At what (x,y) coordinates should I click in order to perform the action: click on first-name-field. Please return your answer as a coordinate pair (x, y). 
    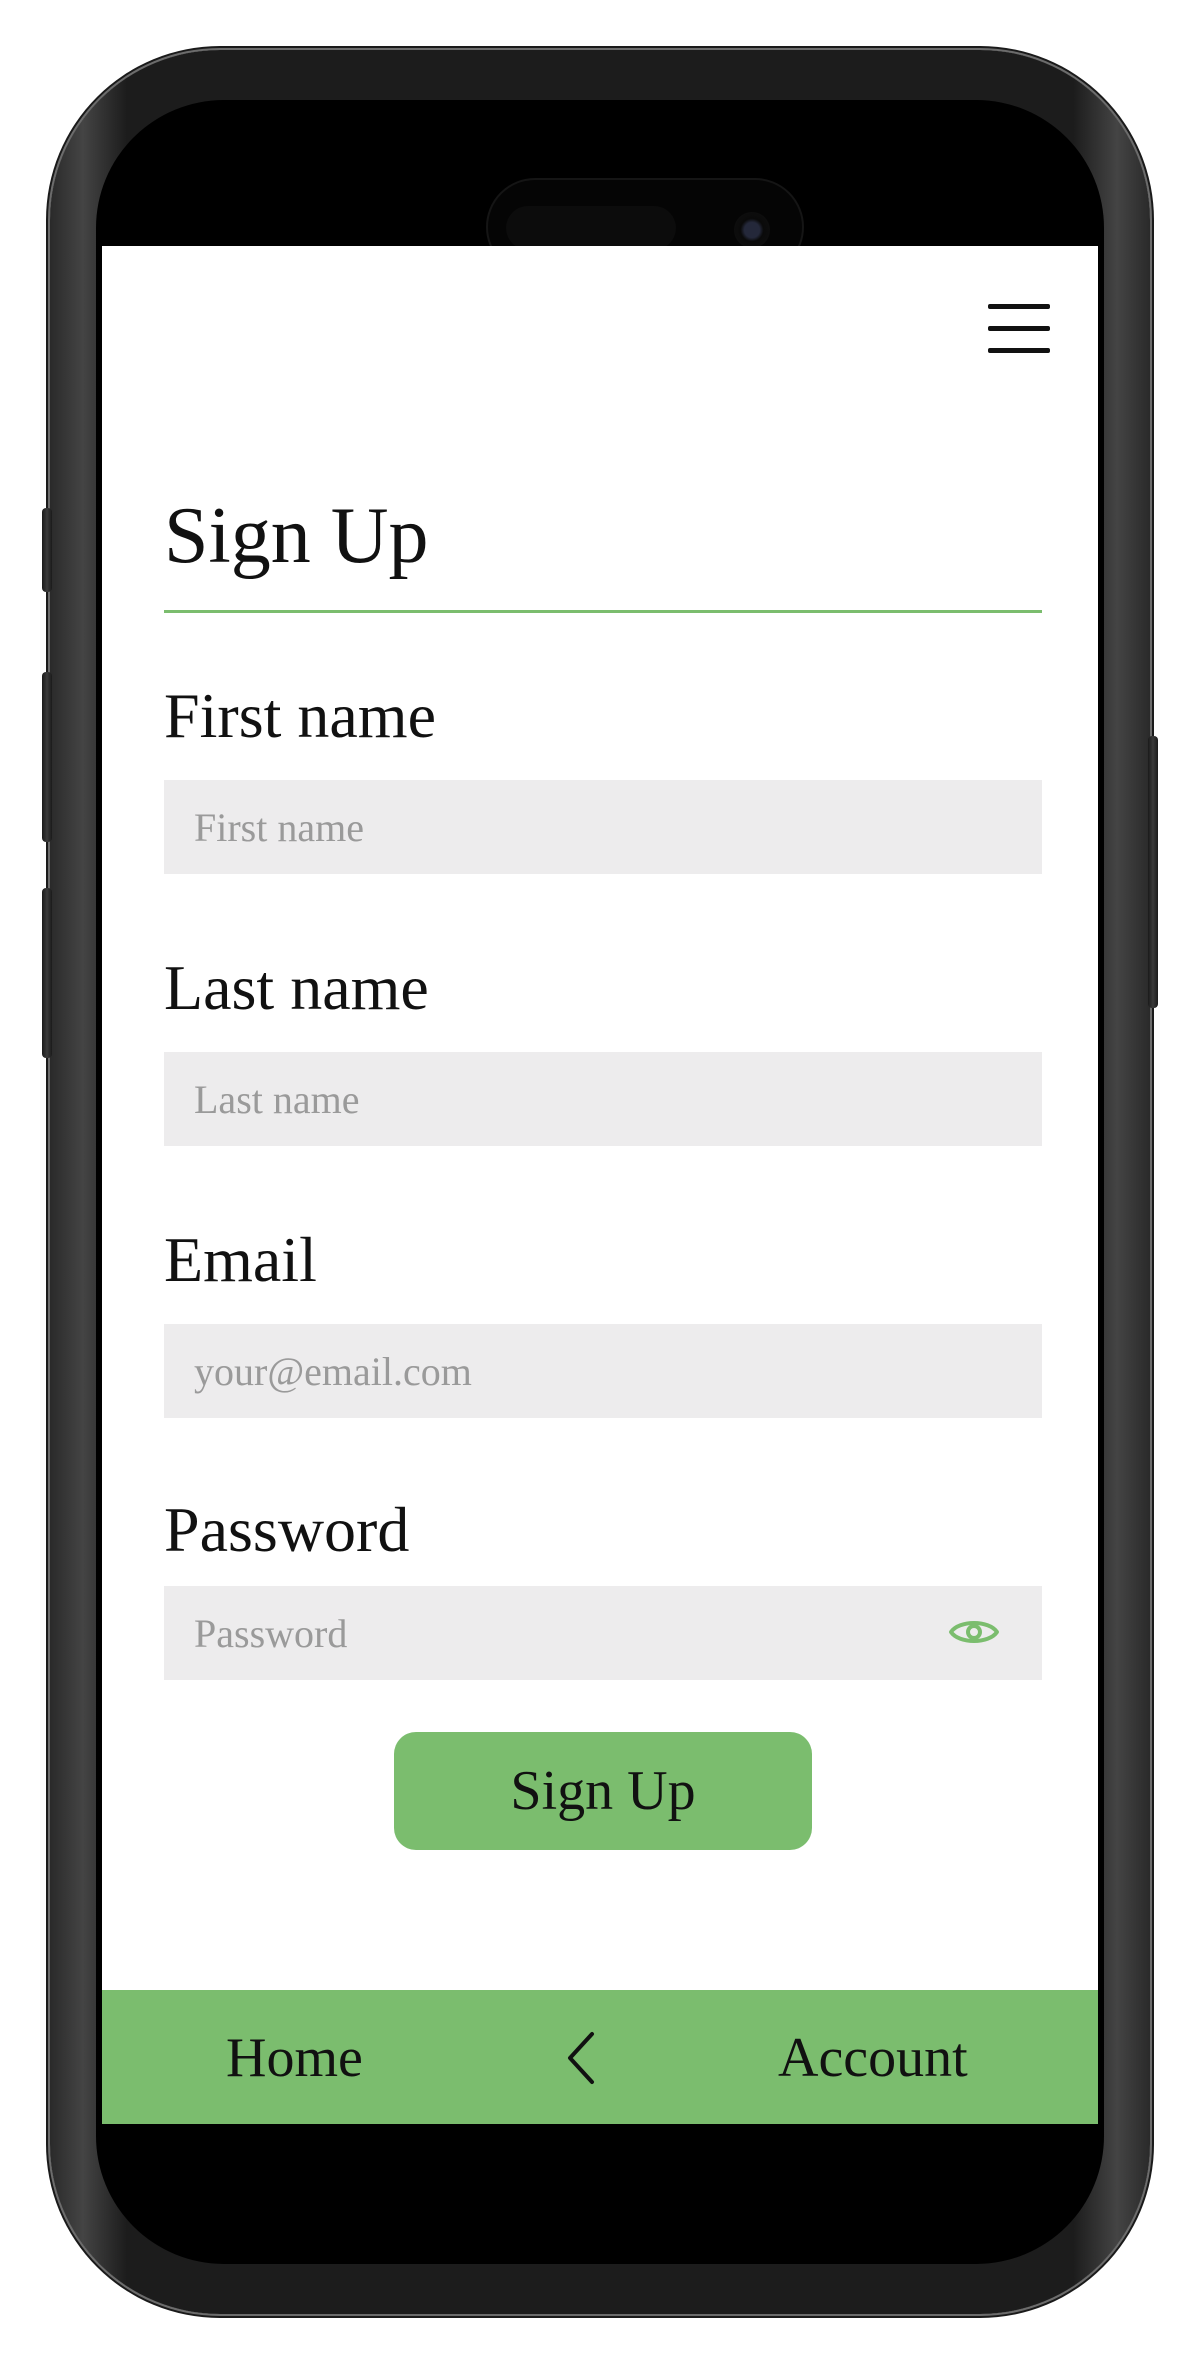
    Looking at the image, I should click on (603, 827).